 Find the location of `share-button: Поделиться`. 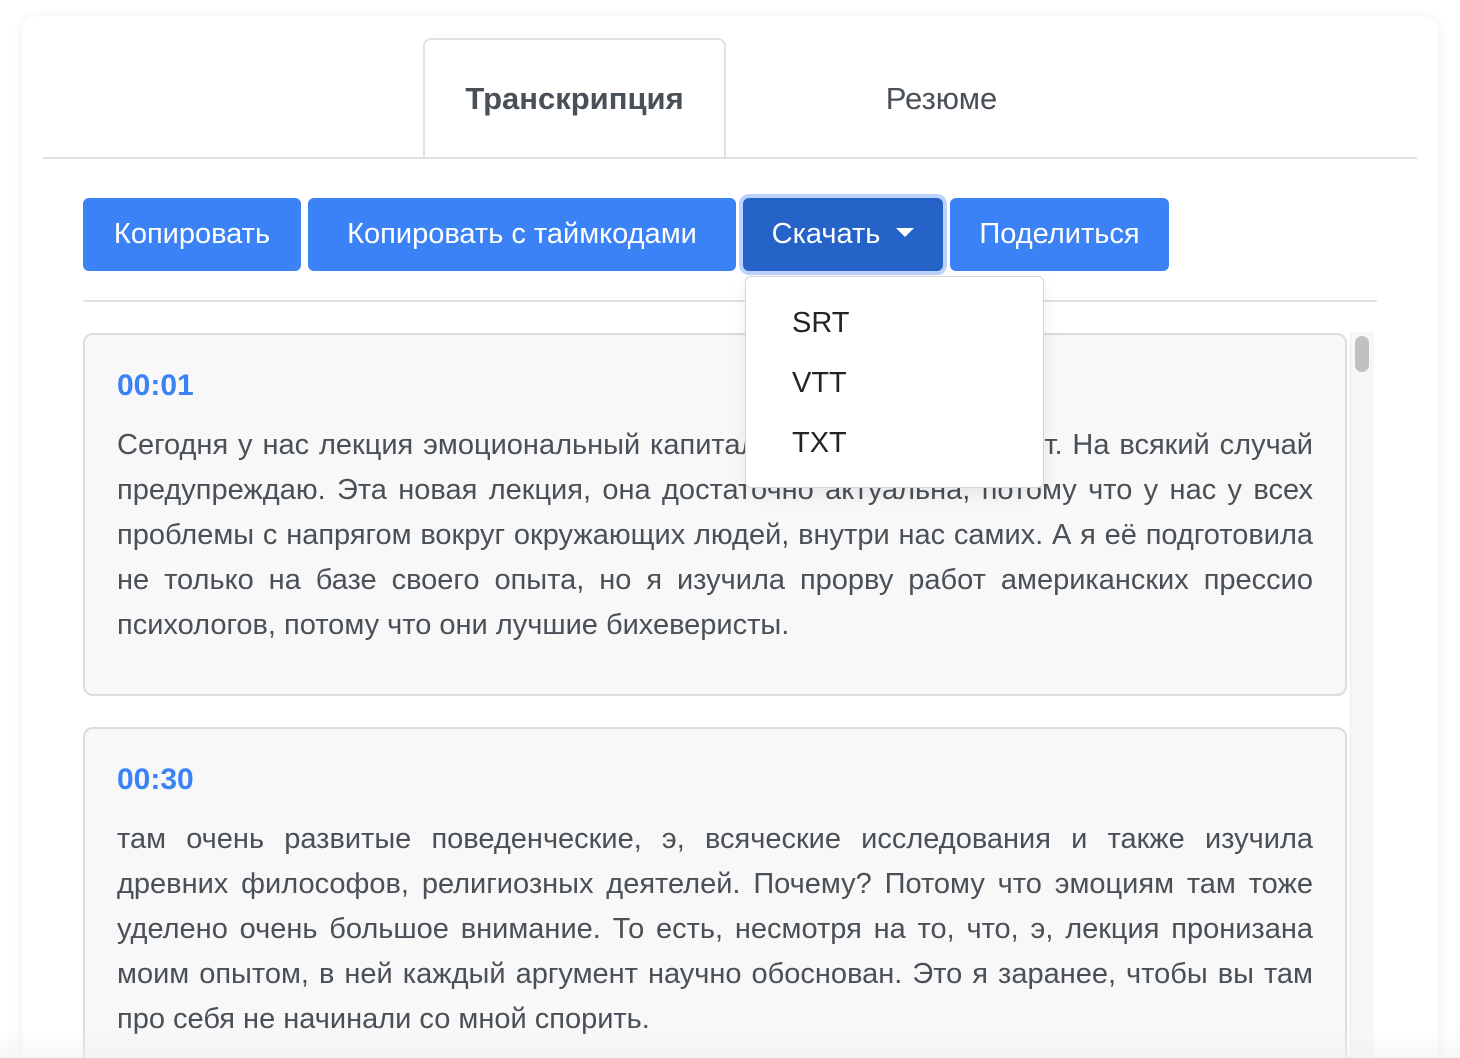

share-button: Поделиться is located at coordinates (1059, 234).